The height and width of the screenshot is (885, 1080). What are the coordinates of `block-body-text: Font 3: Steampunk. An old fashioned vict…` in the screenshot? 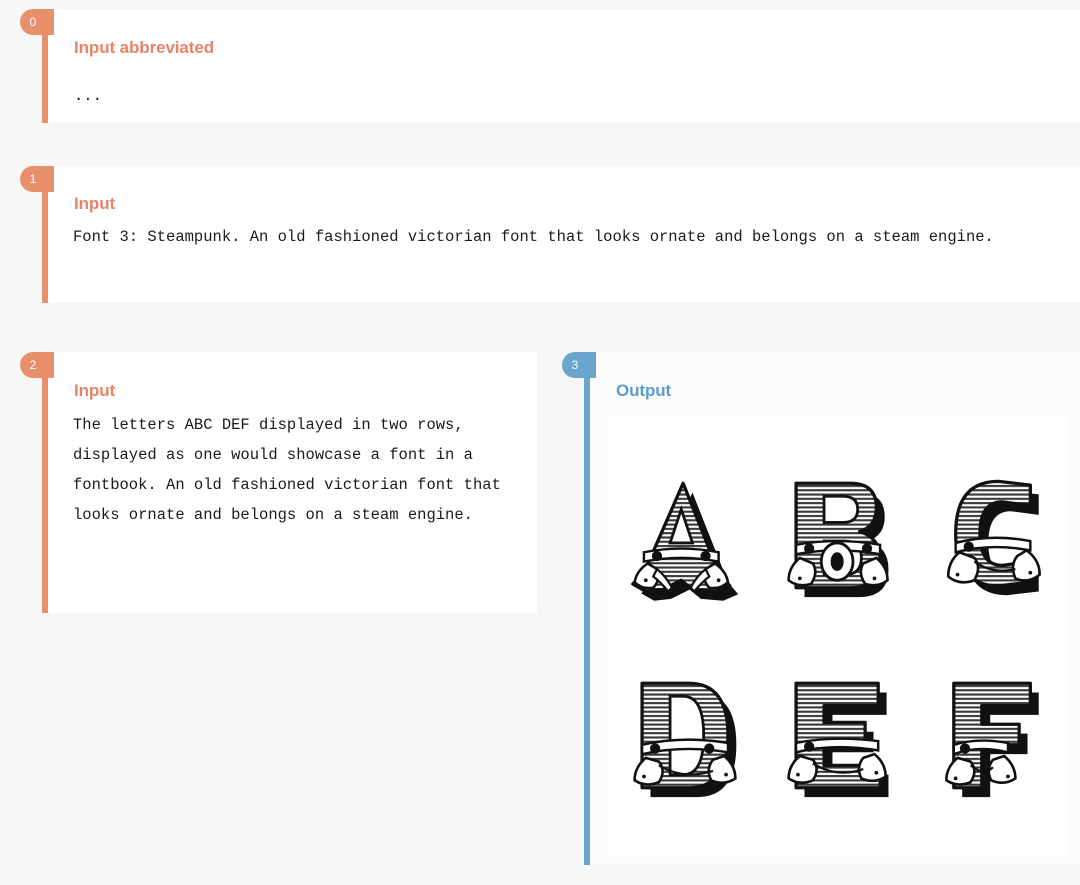 It's located at (533, 237).